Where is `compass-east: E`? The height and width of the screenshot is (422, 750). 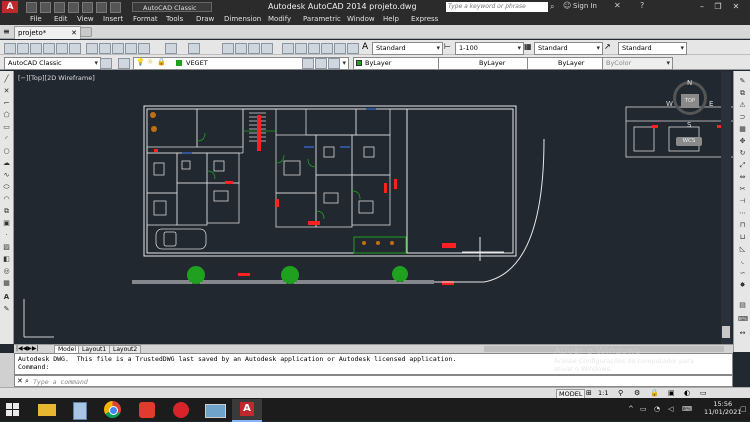
compass-east: E is located at coordinates (711, 104).